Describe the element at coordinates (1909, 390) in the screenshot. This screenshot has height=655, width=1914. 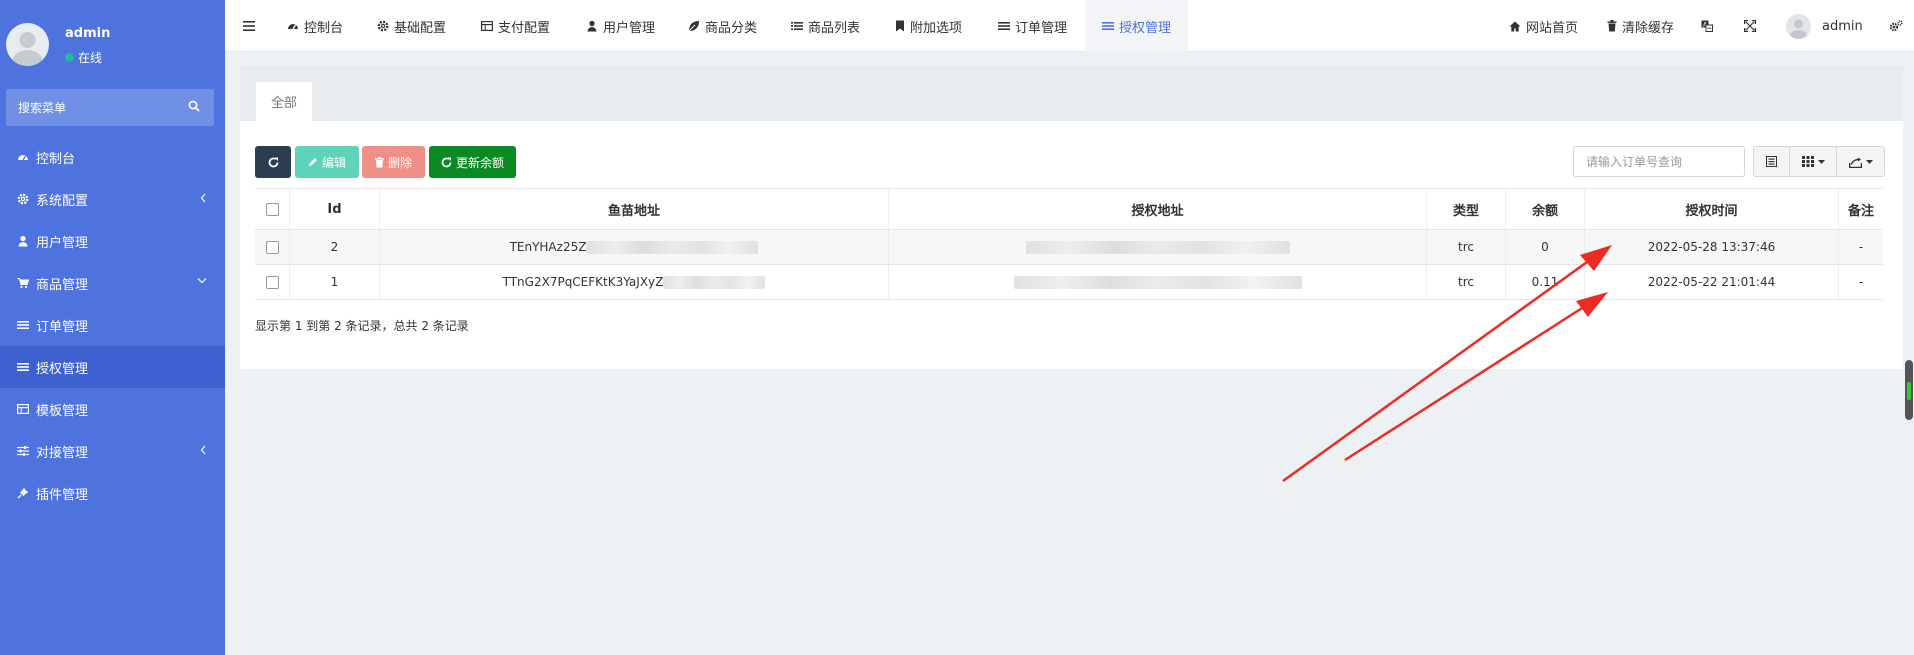
I see `scrollbar-thumb` at that location.